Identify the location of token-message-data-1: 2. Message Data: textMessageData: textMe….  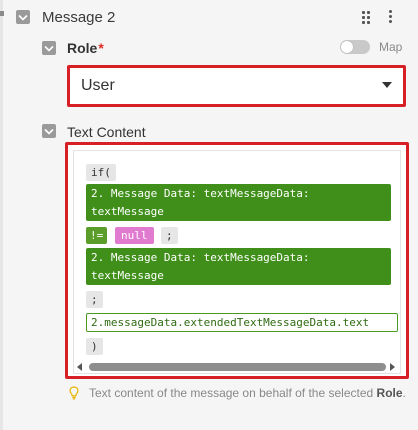
(238, 202).